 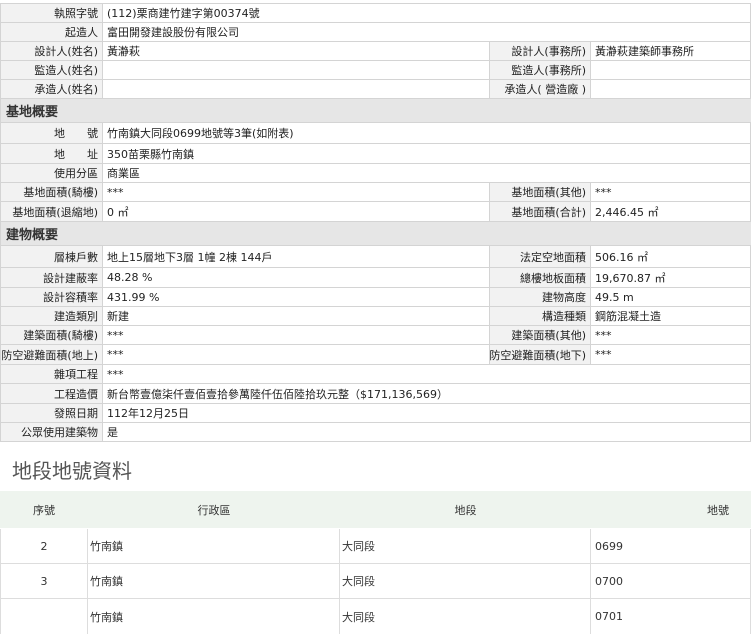 I want to click on base-lot-value: 竹南鎮大同段0699地號等3筆(如附表), so click(x=427, y=133).